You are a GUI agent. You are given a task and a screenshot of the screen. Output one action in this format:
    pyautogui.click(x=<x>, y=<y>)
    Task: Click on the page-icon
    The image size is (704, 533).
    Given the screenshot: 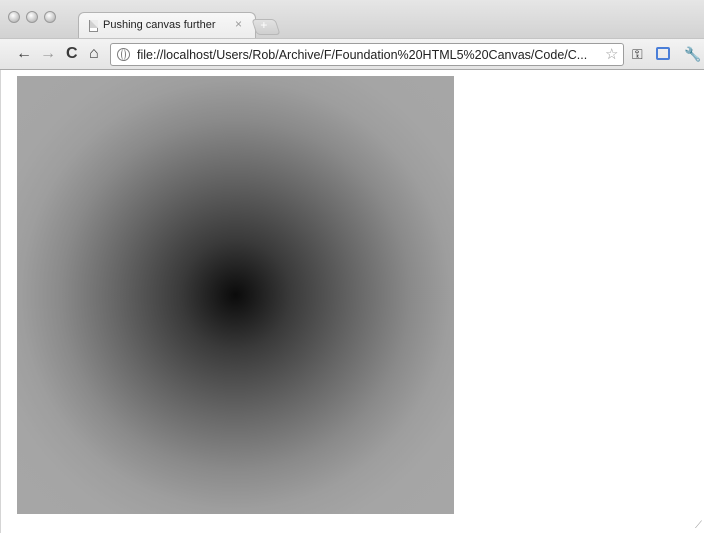 What is the action you would take?
    pyautogui.click(x=93, y=26)
    